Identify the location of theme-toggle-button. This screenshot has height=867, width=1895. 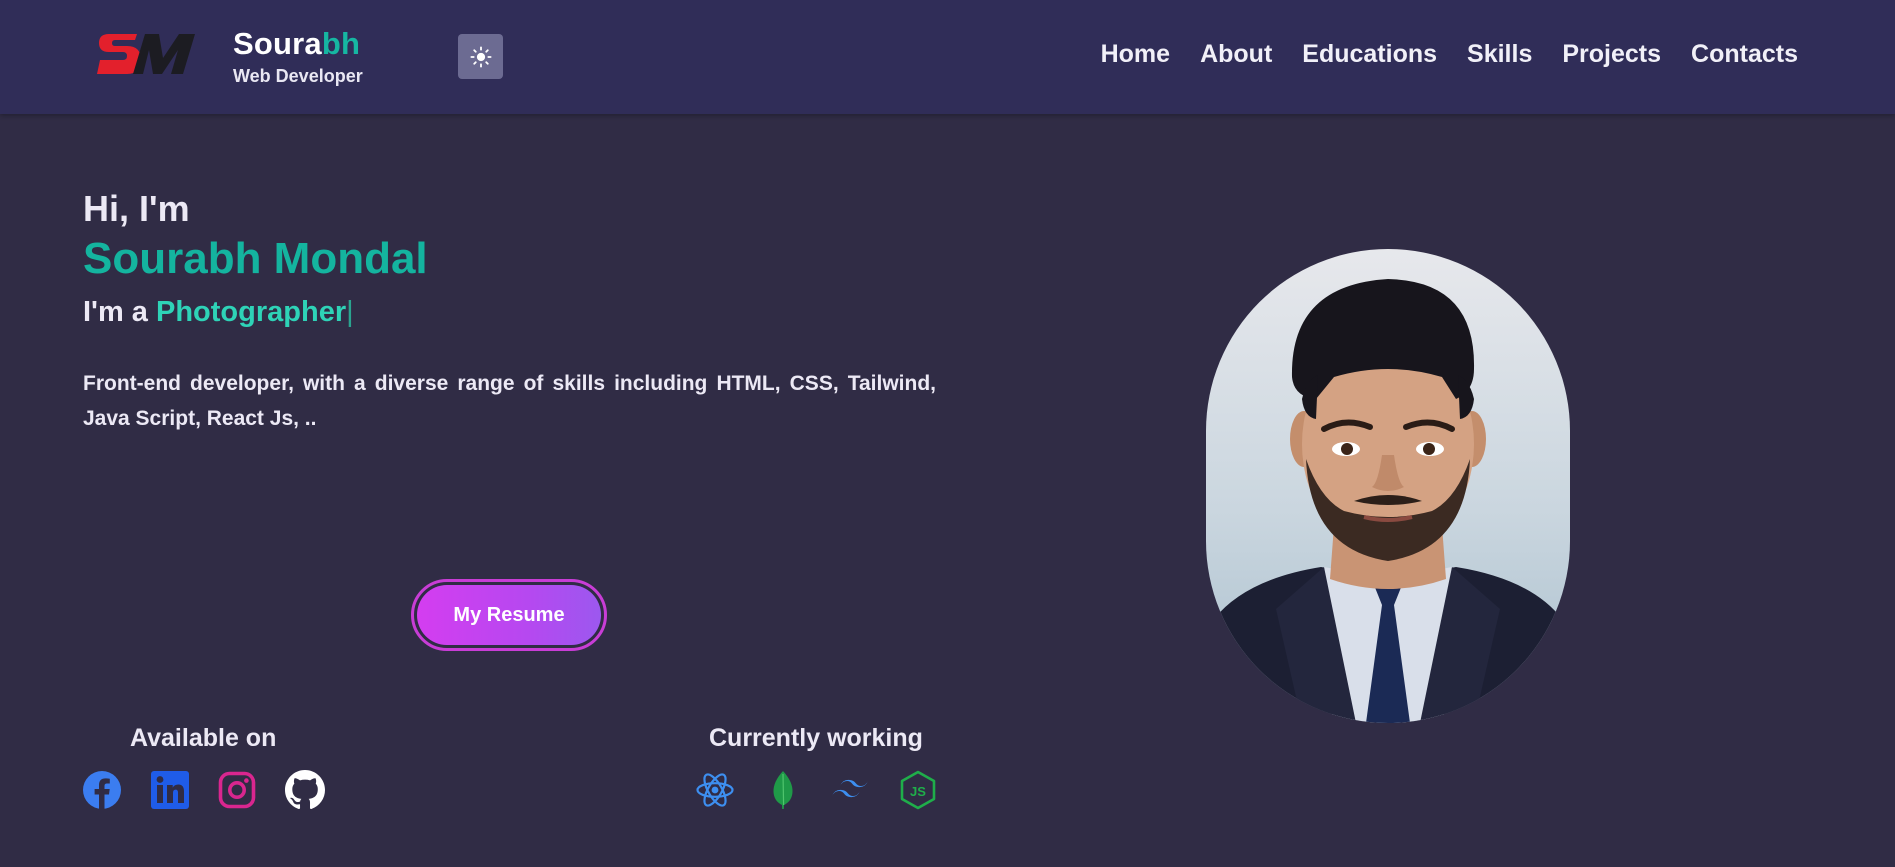
(480, 56).